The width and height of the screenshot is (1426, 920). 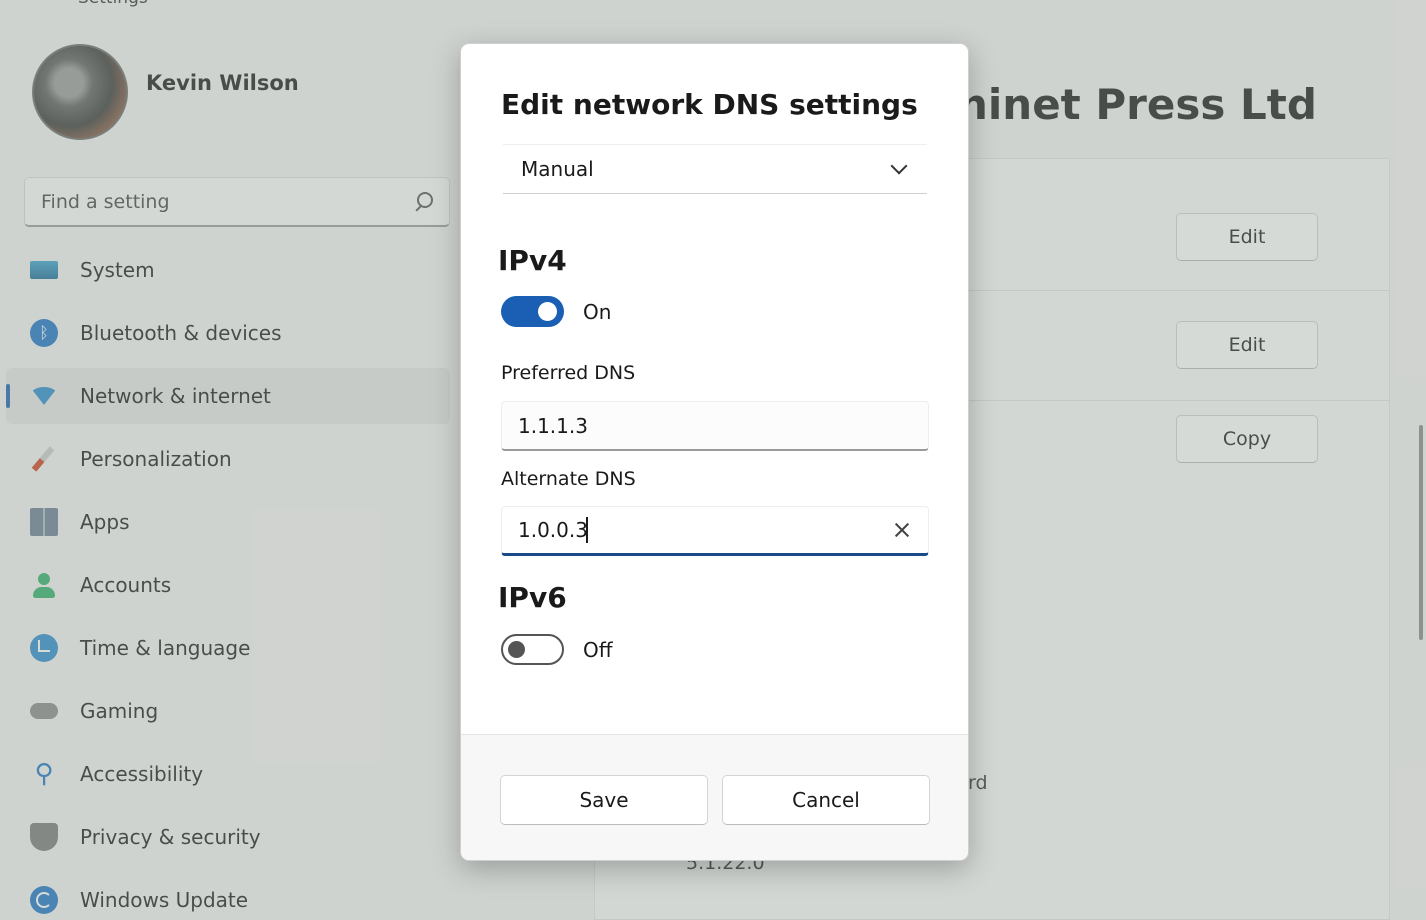 What do you see at coordinates (826, 800) in the screenshot?
I see `cancel-button: Cancel` at bounding box center [826, 800].